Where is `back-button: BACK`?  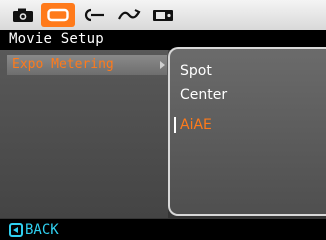 back-button: BACK is located at coordinates (34, 229).